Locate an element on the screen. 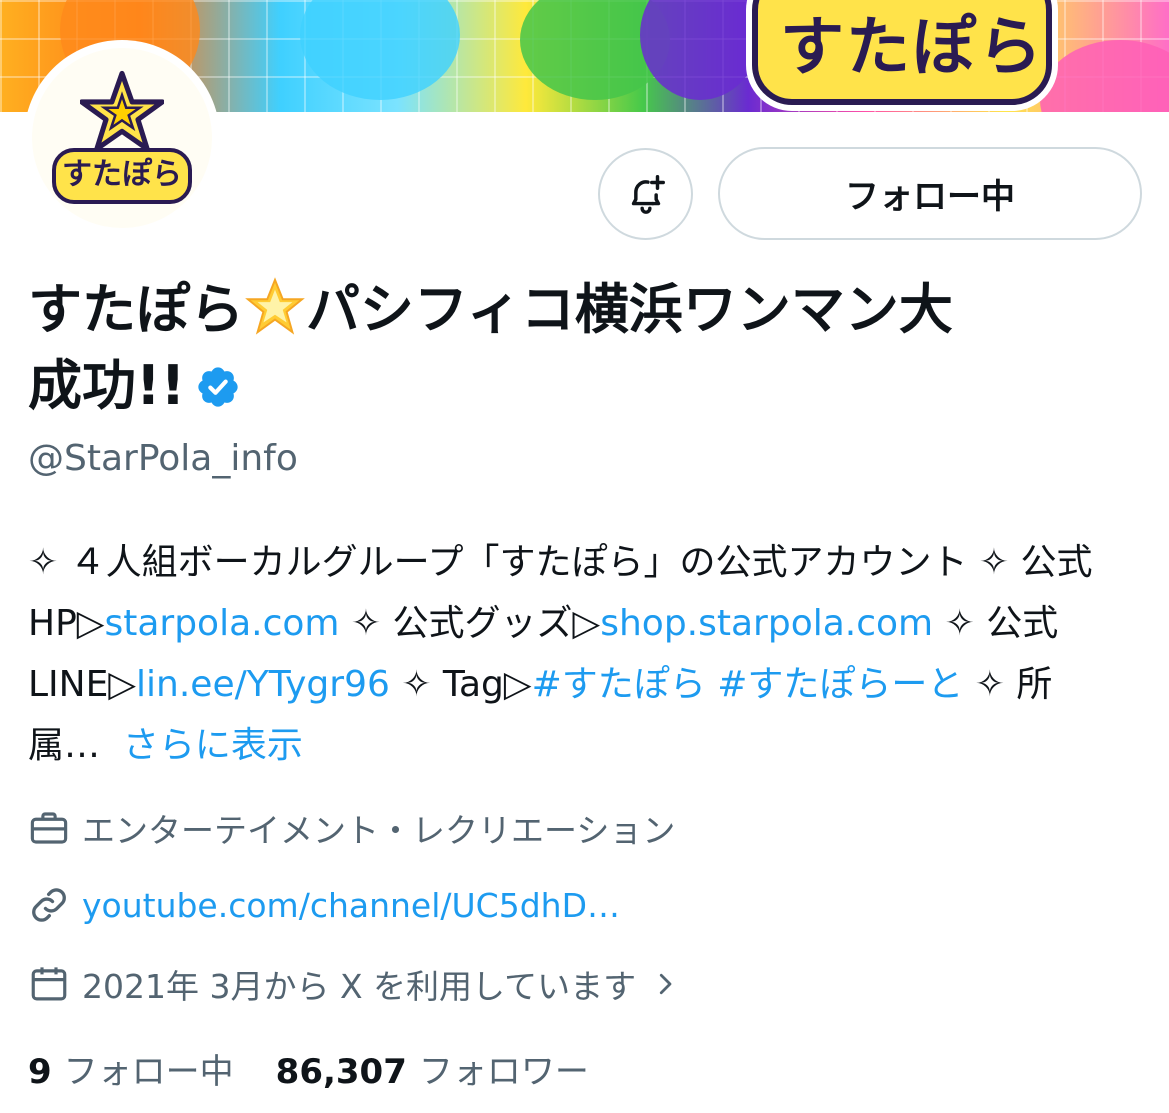 The image size is (1169, 1113). banner-logo: すたぽら is located at coordinates (902, 52).